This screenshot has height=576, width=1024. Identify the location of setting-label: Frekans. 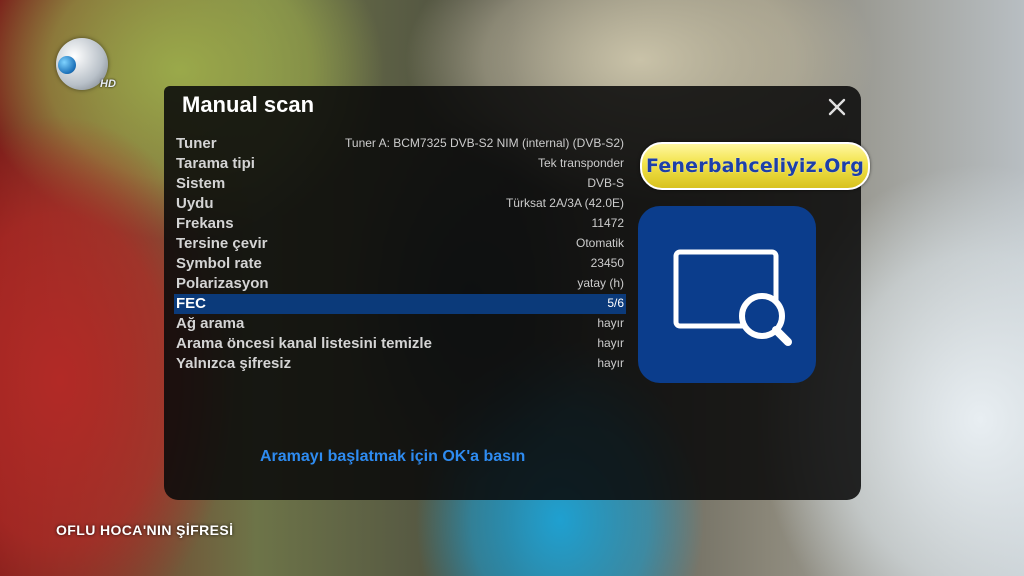
(205, 223).